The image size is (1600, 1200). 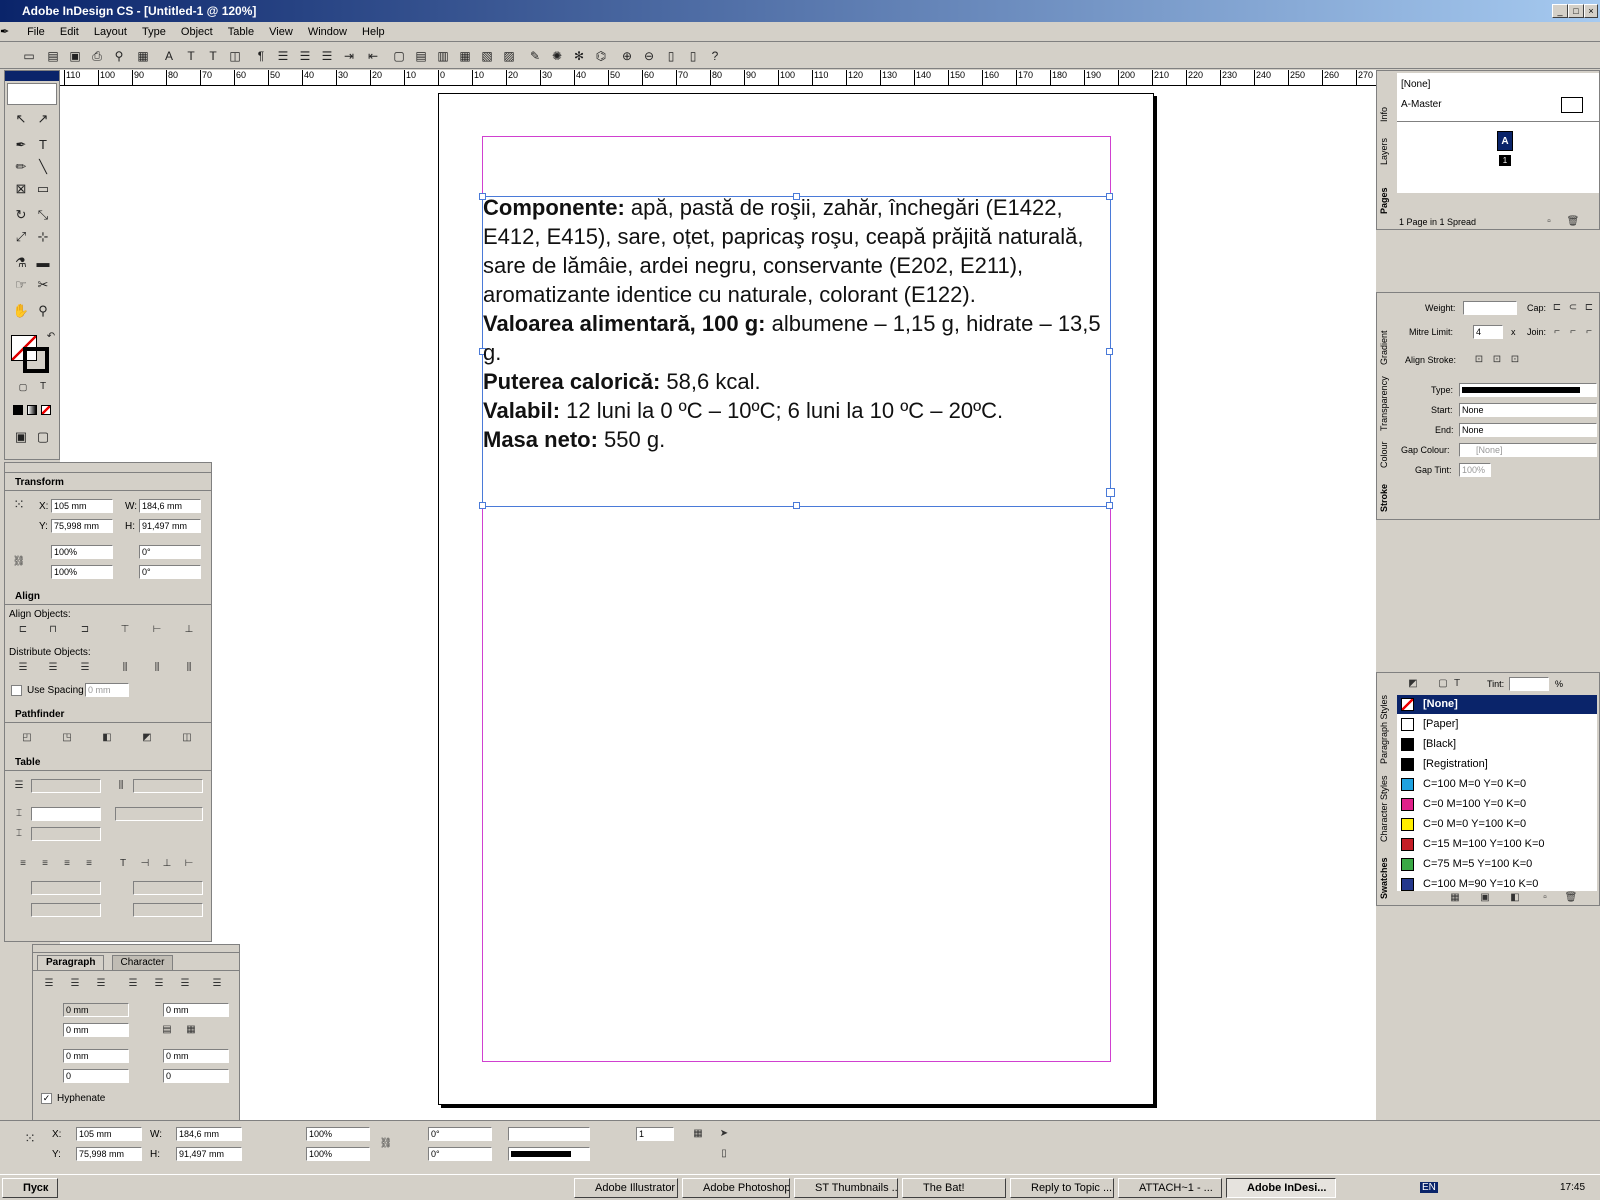 What do you see at coordinates (327, 56) in the screenshot?
I see `list-icon: ☰` at bounding box center [327, 56].